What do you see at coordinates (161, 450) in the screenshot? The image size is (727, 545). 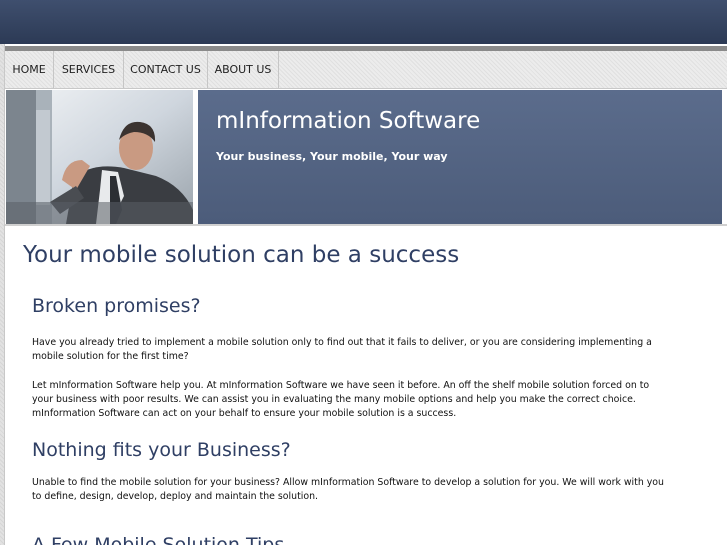 I see `section-heading-nothing-fits: Nothing fits your Business?` at bounding box center [161, 450].